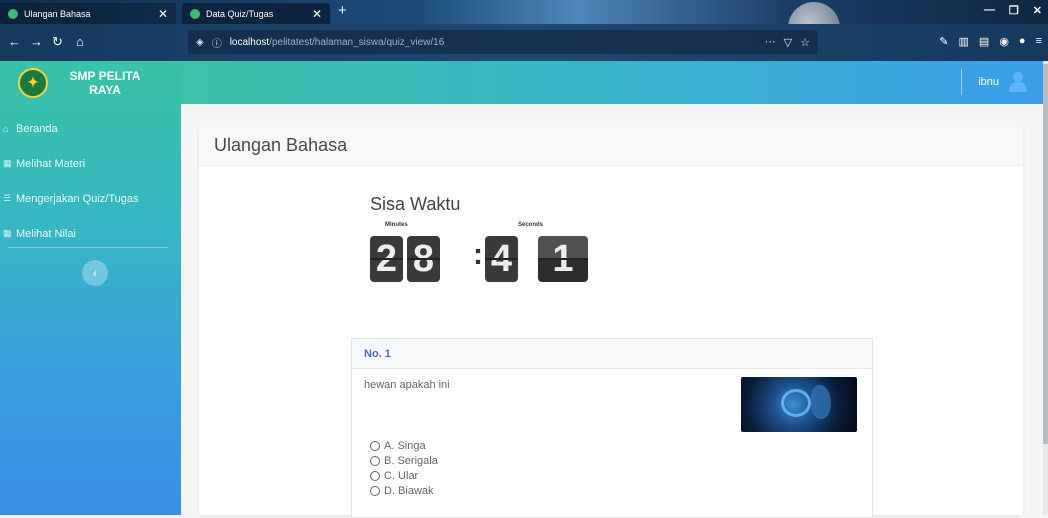  I want to click on browser-tab-active: Data Quiz/Tugas ✕, so click(256, 13).